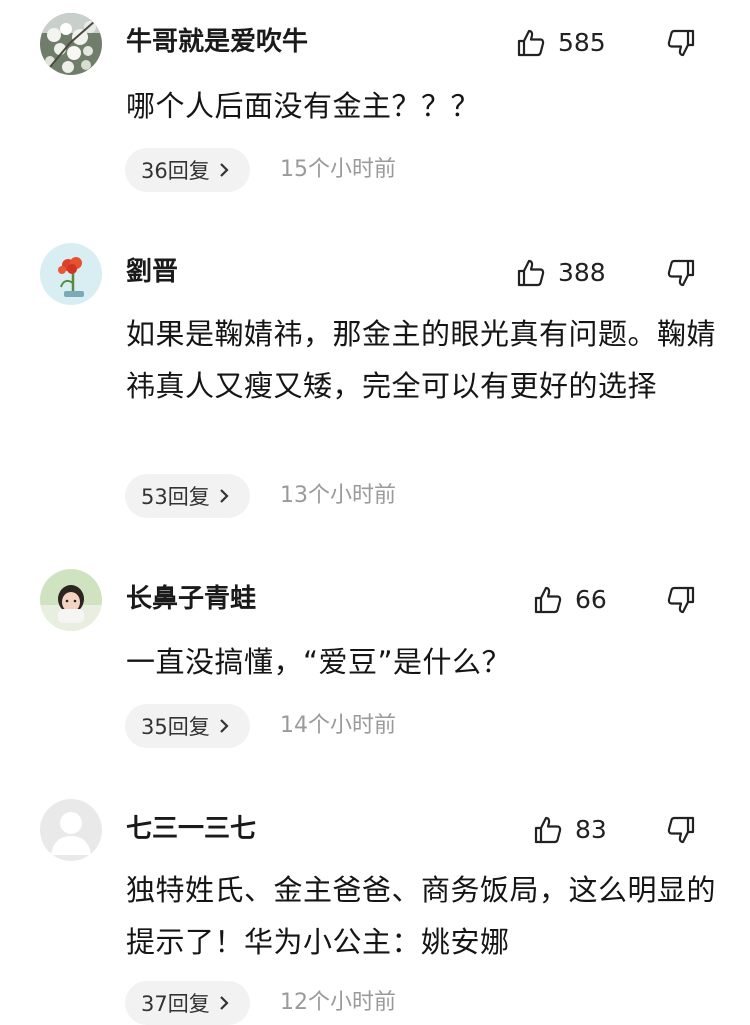  Describe the element at coordinates (71, 830) in the screenshot. I see `user-avatar` at that location.